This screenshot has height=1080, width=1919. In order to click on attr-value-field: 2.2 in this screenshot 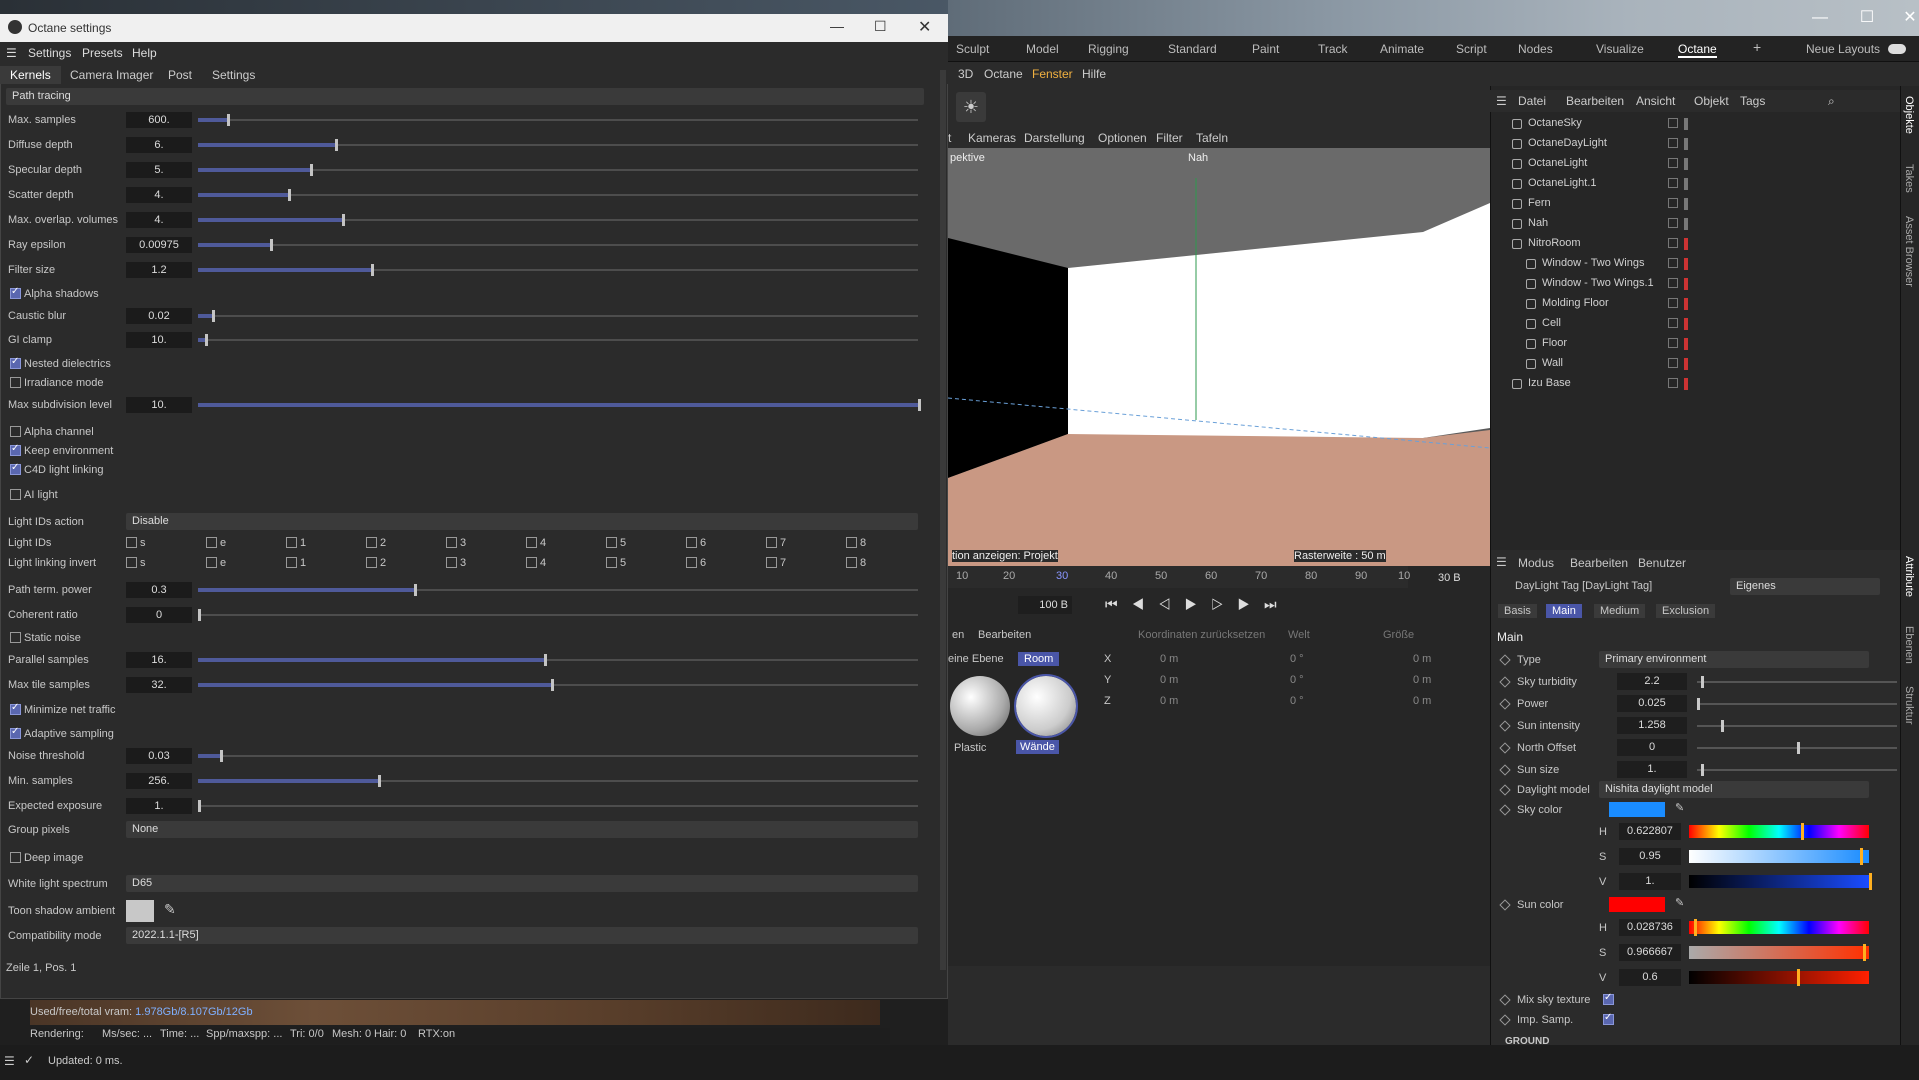, I will do `click(1652, 681)`.